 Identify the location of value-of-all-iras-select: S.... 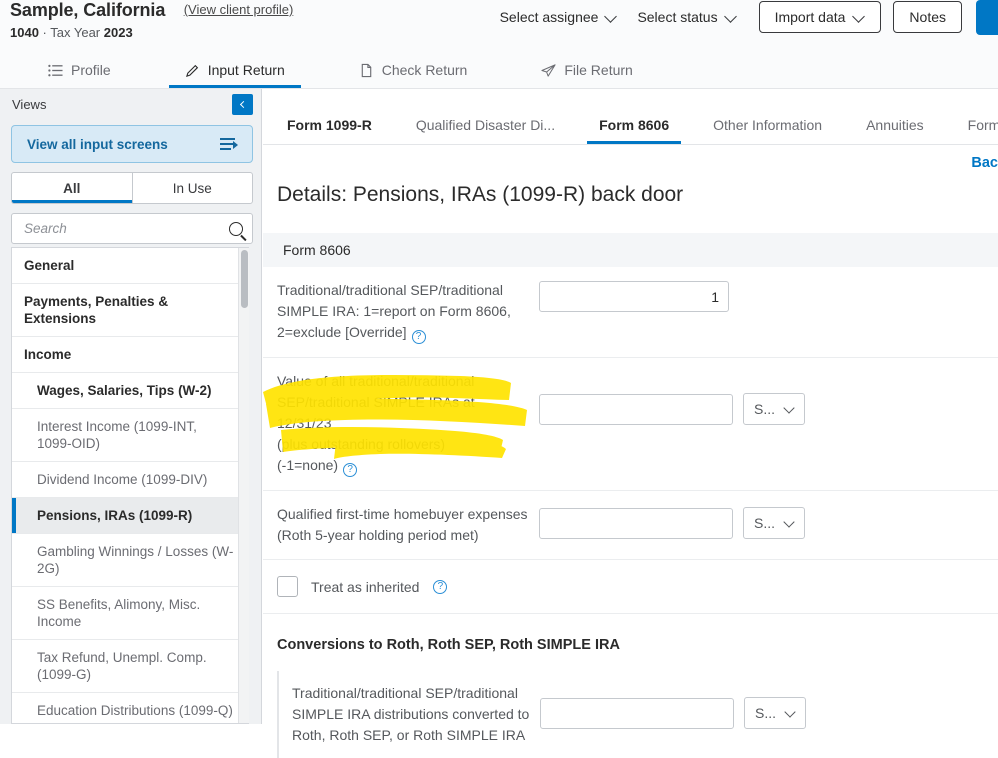
(774, 409).